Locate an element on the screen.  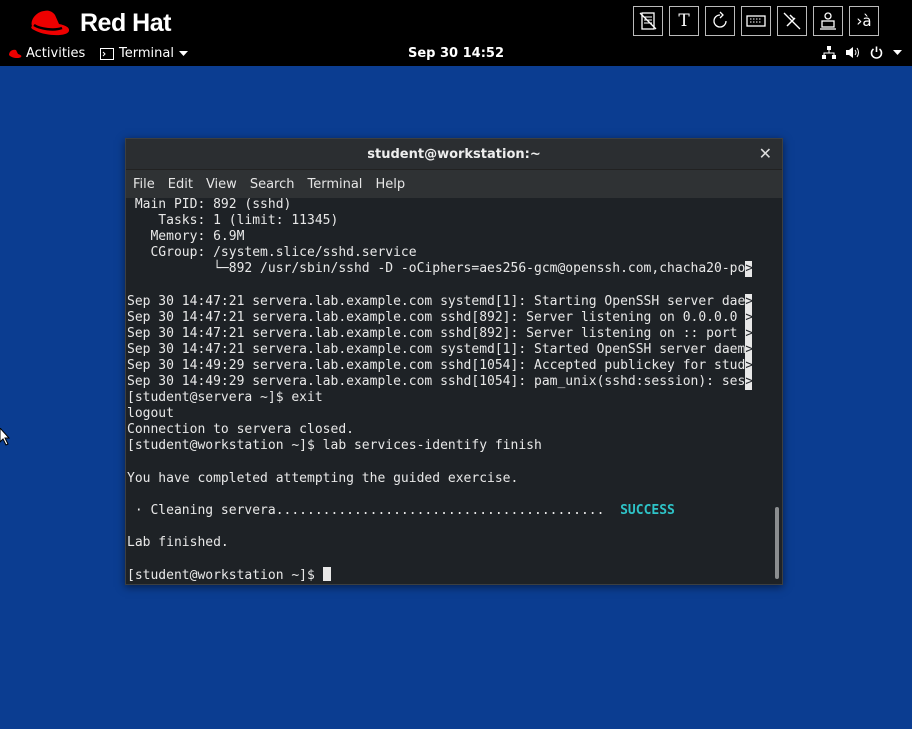
accessibility-toolbar: T ›à is located at coordinates (756, 21).